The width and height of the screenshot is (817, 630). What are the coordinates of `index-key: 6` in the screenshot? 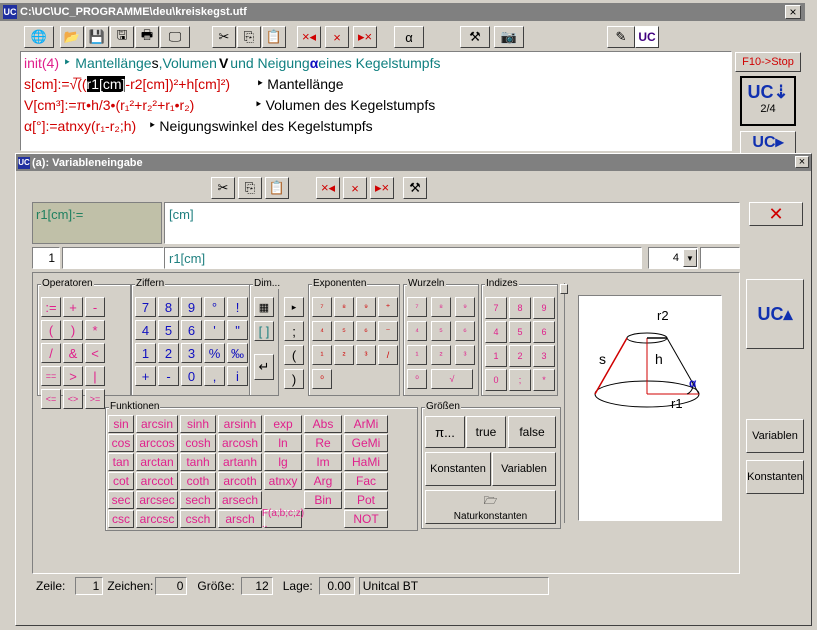 It's located at (544, 332).